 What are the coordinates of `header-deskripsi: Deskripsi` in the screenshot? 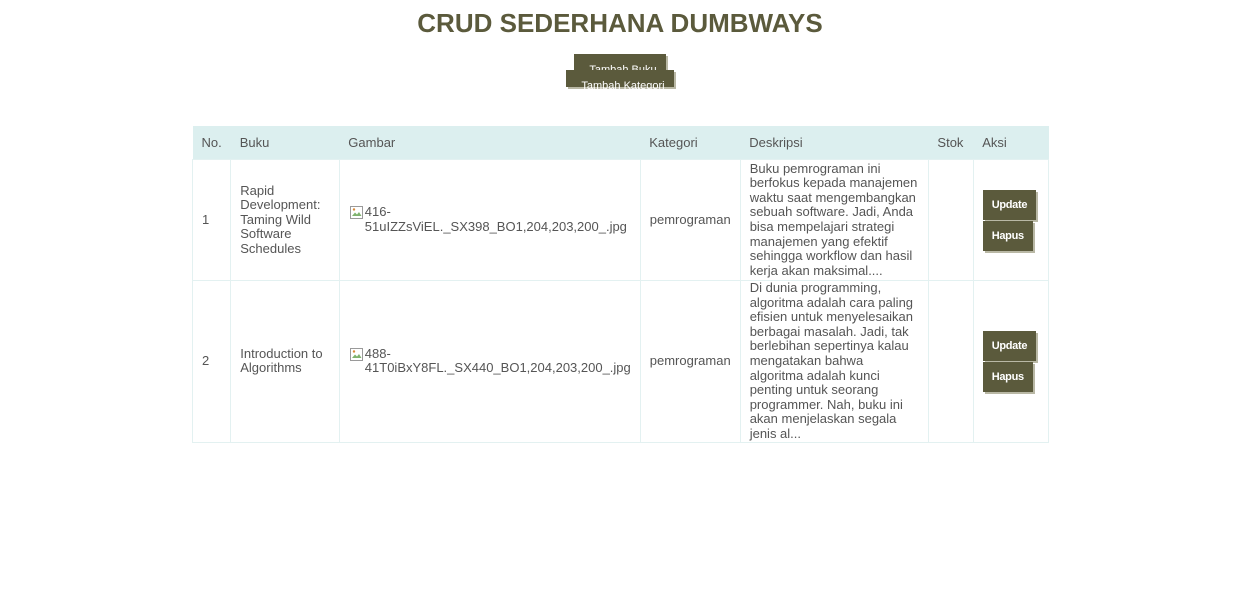 It's located at (834, 143).